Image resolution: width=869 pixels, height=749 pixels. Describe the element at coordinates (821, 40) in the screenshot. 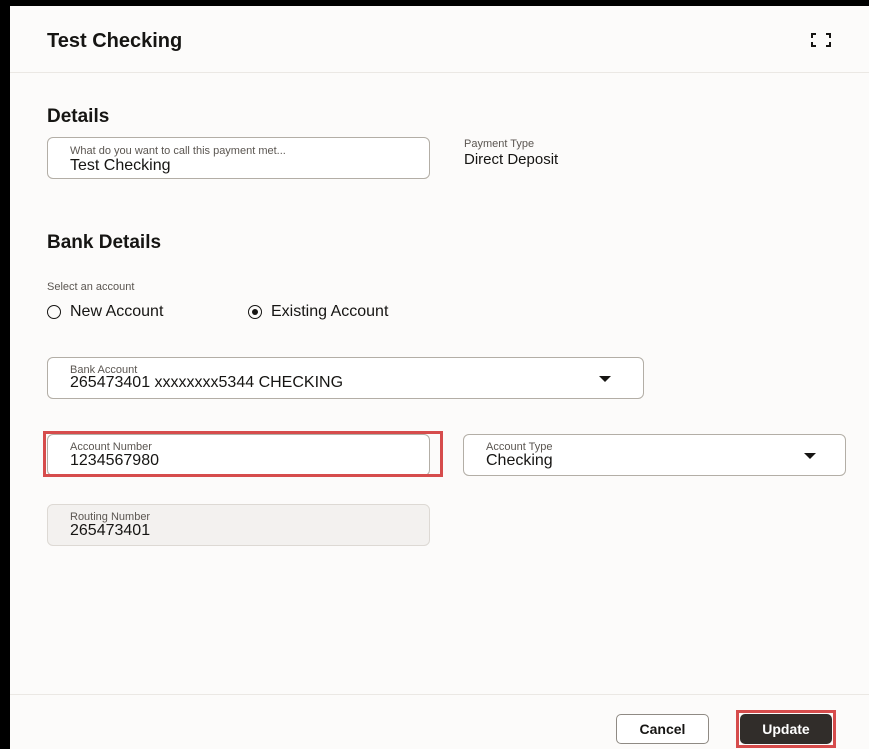

I see `expand-corners-icon` at that location.